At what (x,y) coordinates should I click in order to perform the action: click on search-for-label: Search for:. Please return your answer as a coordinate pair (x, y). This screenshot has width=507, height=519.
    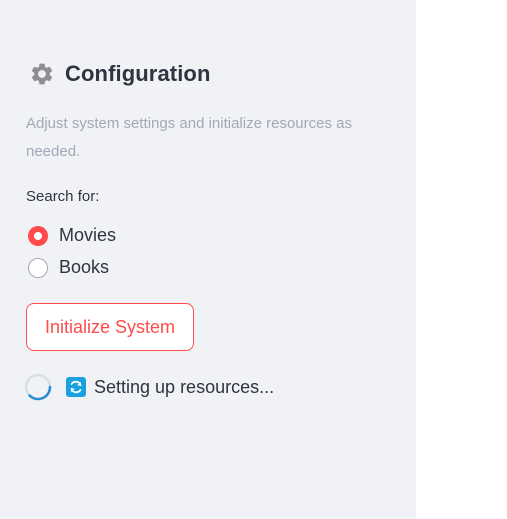
    Looking at the image, I should click on (63, 196).